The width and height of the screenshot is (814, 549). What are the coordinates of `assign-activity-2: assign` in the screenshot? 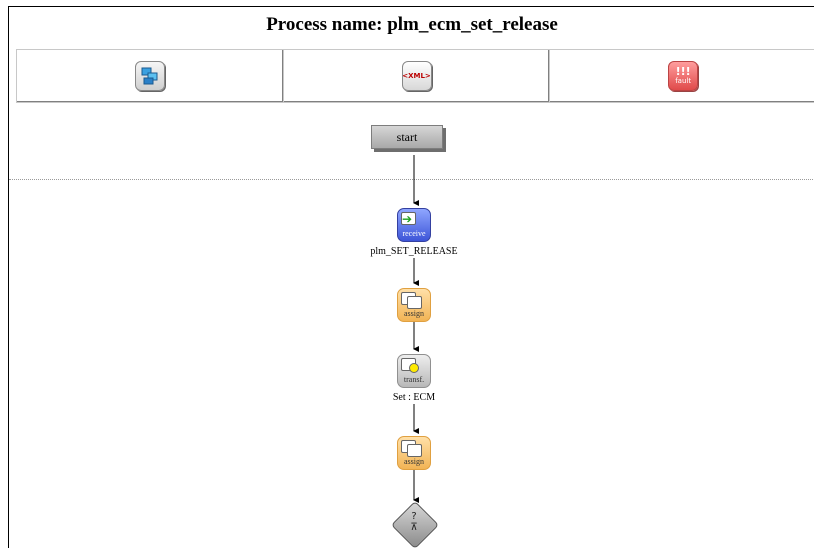 It's located at (414, 453).